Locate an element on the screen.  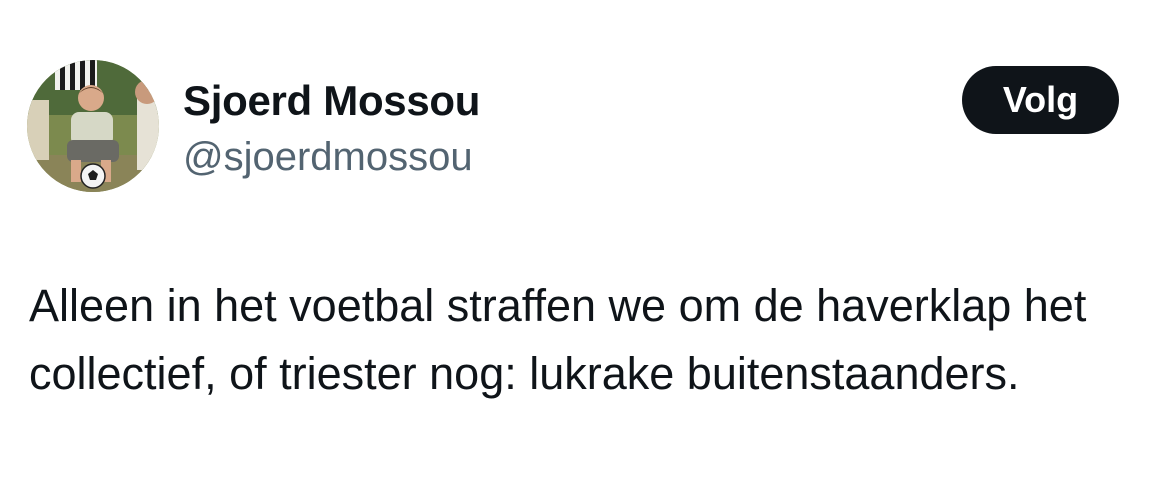
avatar-photo-icon is located at coordinates (93, 126).